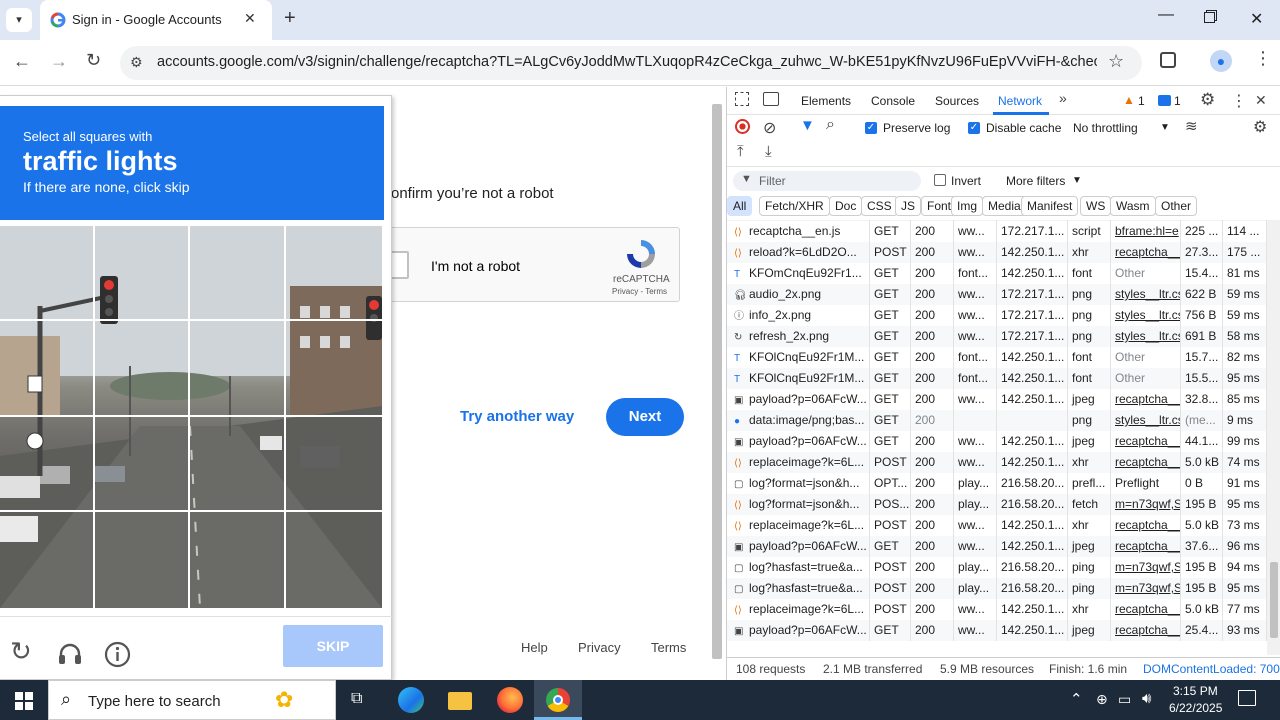 This screenshot has width=1280, height=720. Describe the element at coordinates (1195, 708) in the screenshot. I see `clock-date: 6/22/2025` at that location.